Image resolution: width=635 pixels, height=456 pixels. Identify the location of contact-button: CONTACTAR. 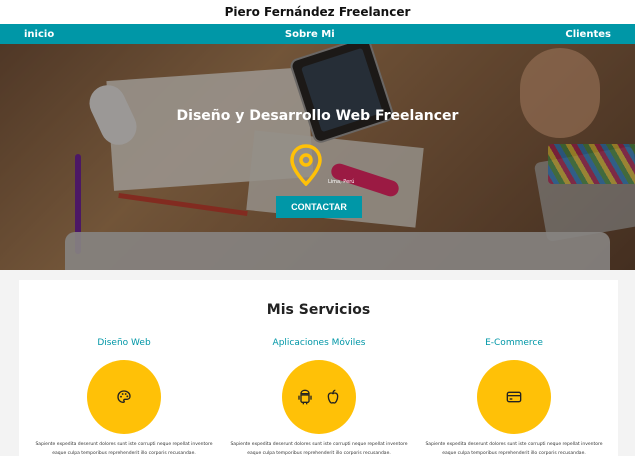
(319, 207).